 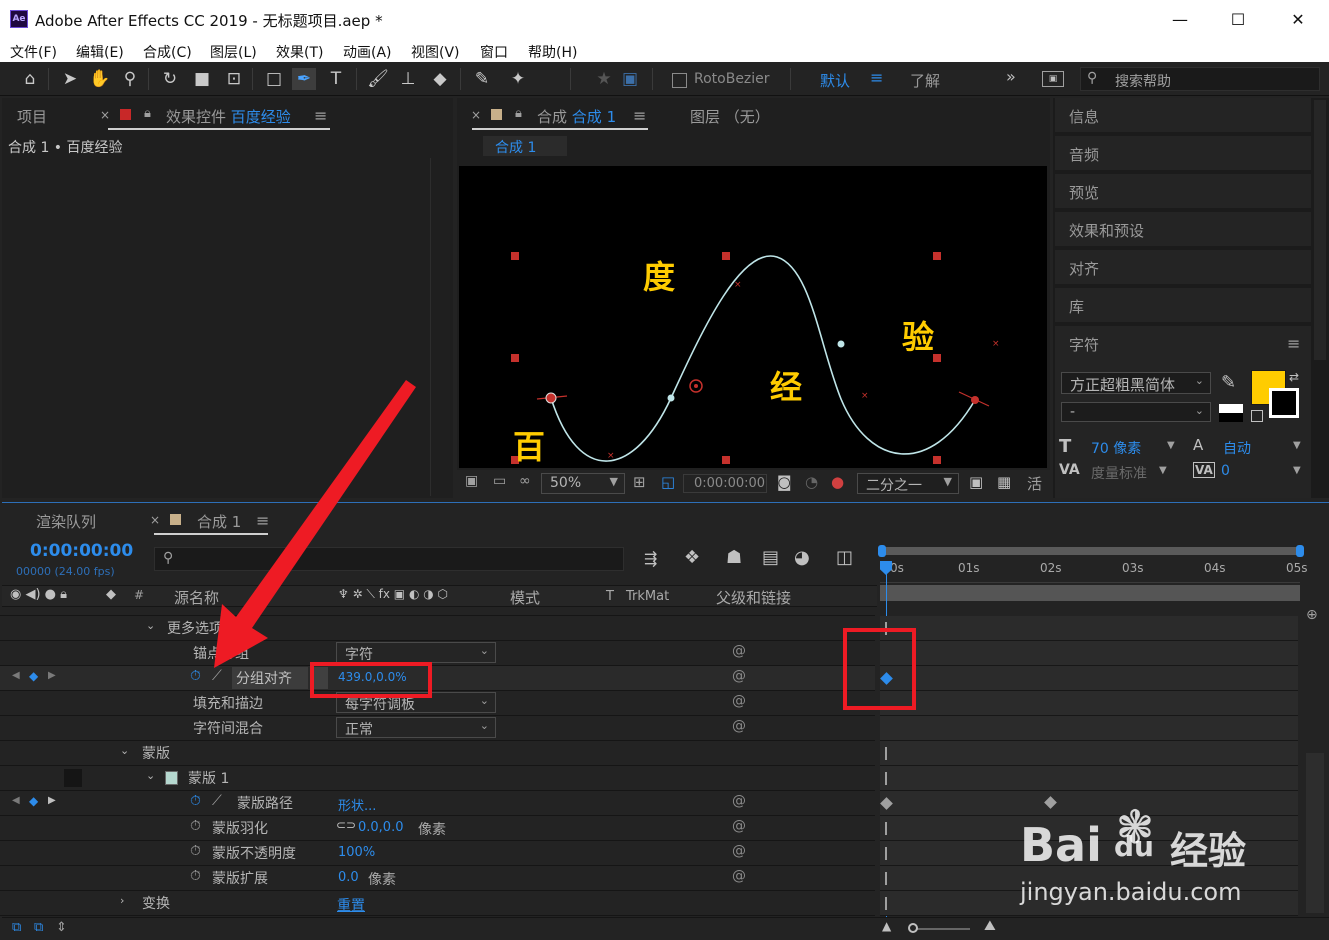 I want to click on watermark-jingyan: 经验, so click(x=1208, y=851).